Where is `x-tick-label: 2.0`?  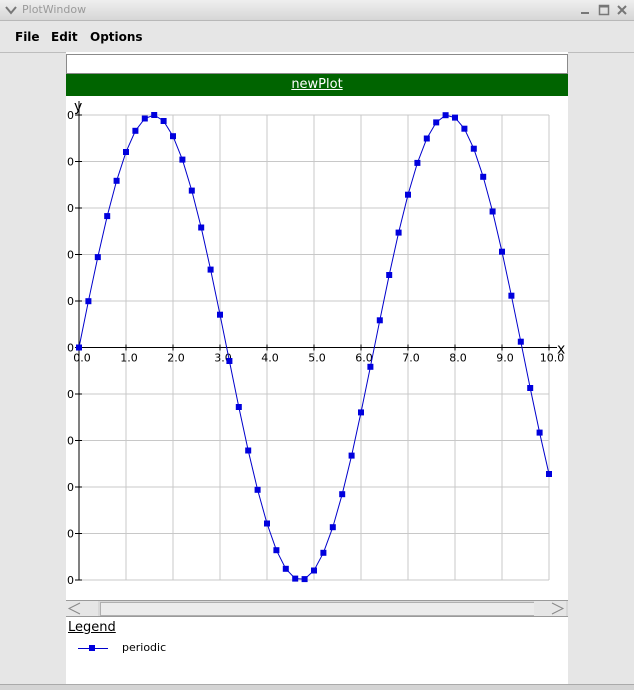
x-tick-label: 2.0 is located at coordinates (176, 358).